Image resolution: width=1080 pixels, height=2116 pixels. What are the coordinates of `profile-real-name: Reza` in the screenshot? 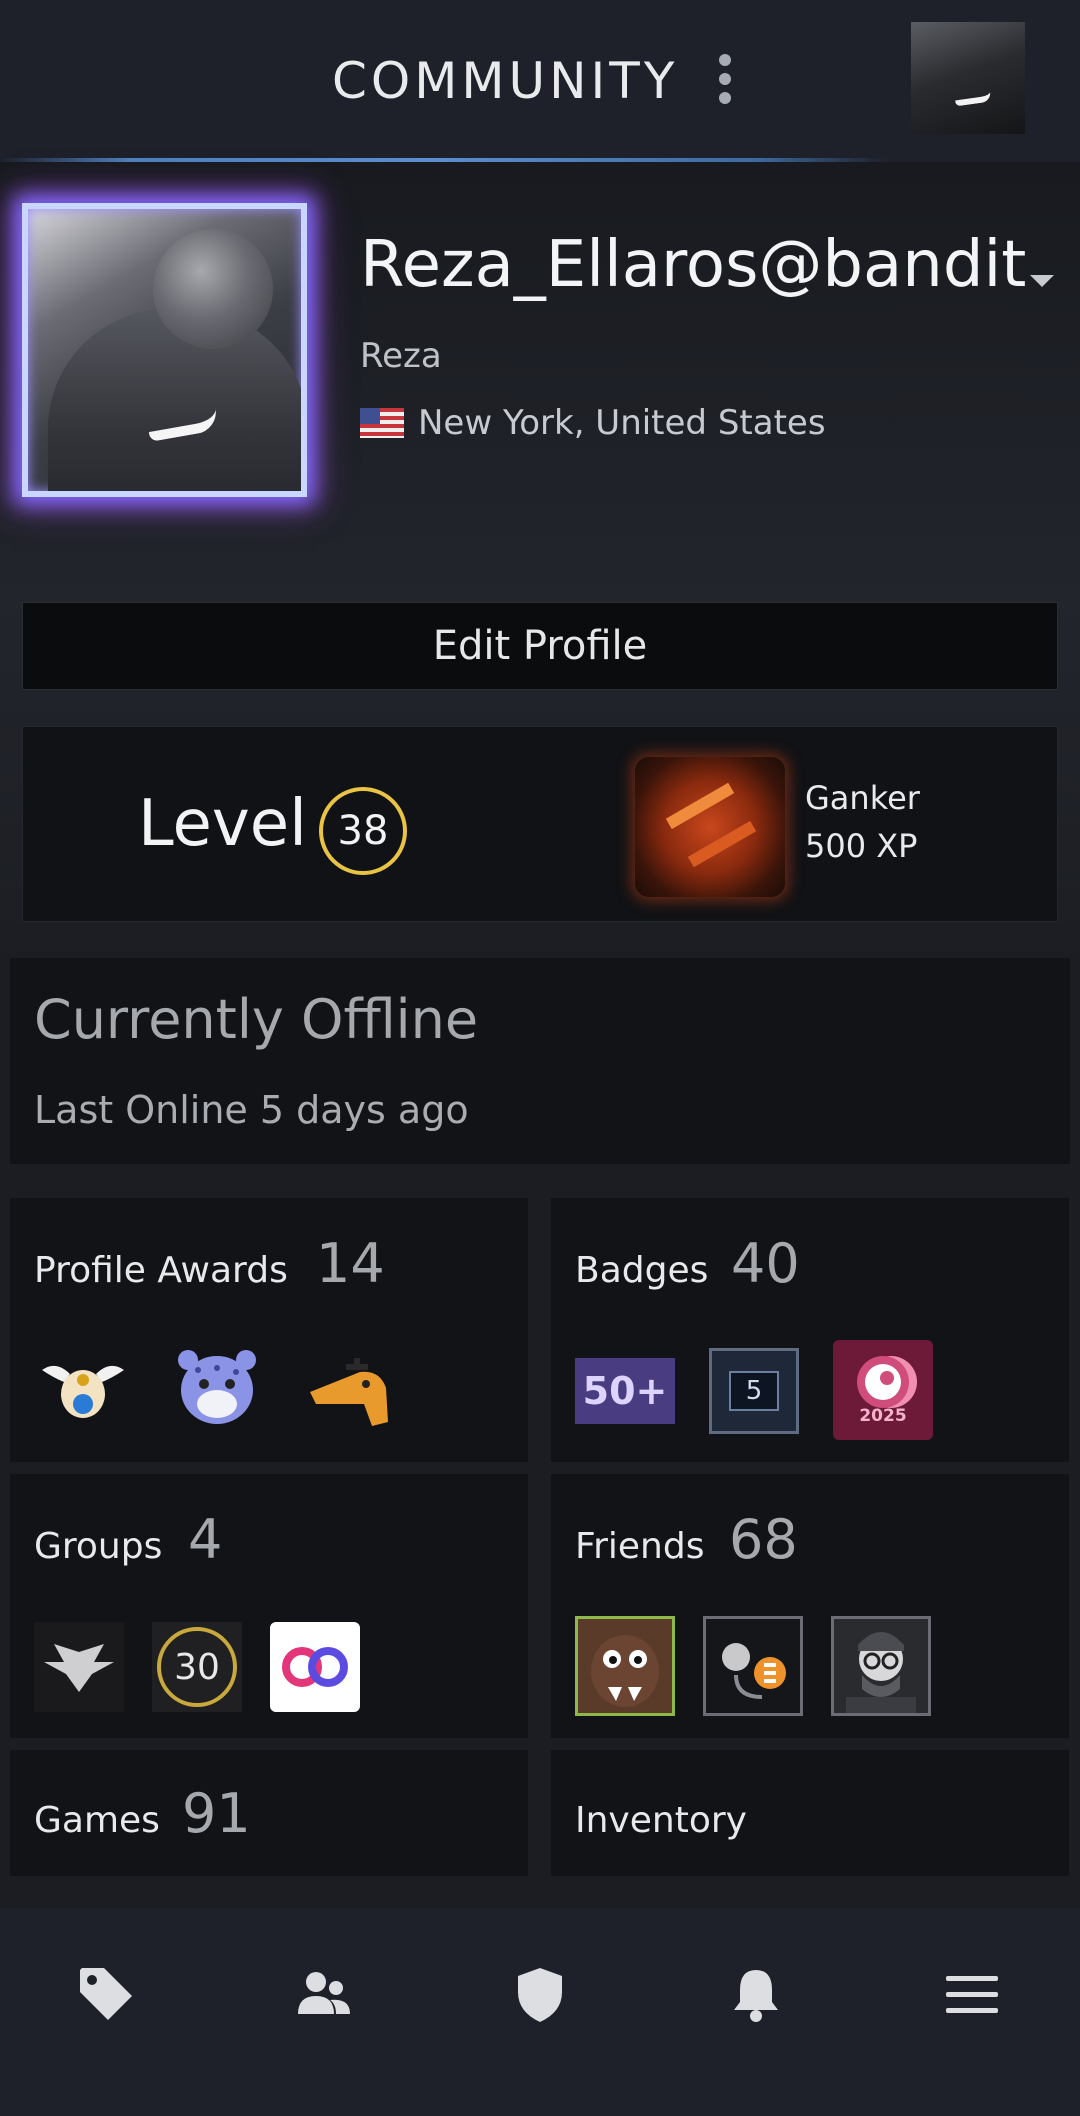 It's located at (401, 356).